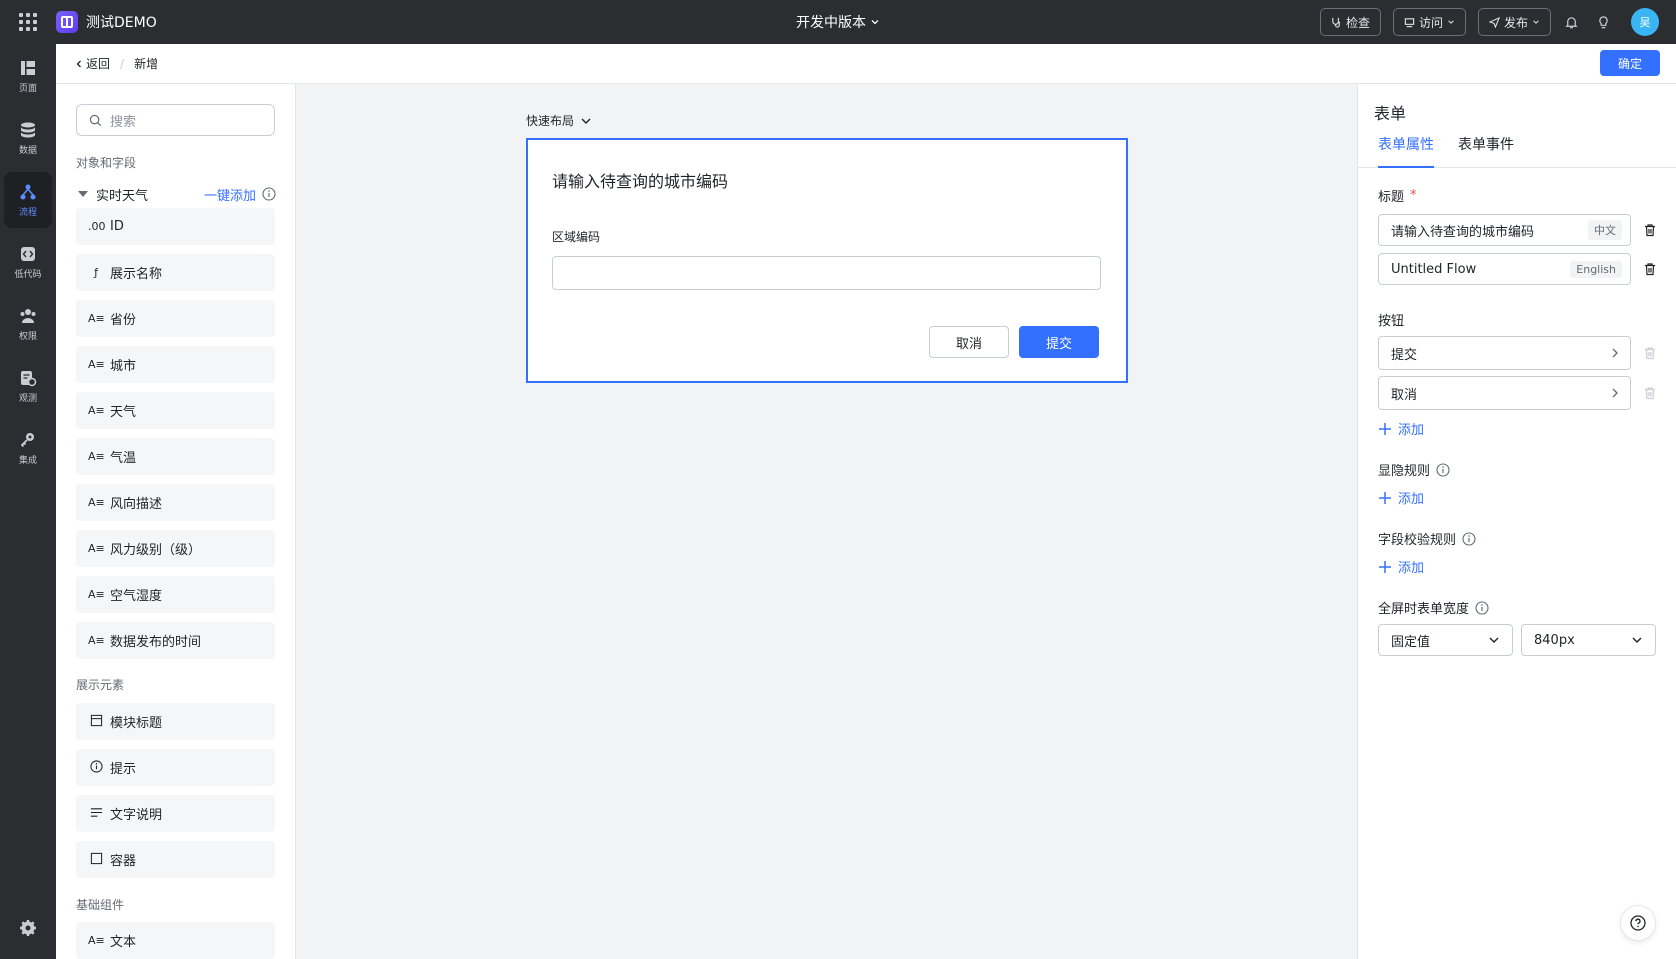  What do you see at coordinates (175, 456) in the screenshot?
I see `field-item: A≡ 气温` at bounding box center [175, 456].